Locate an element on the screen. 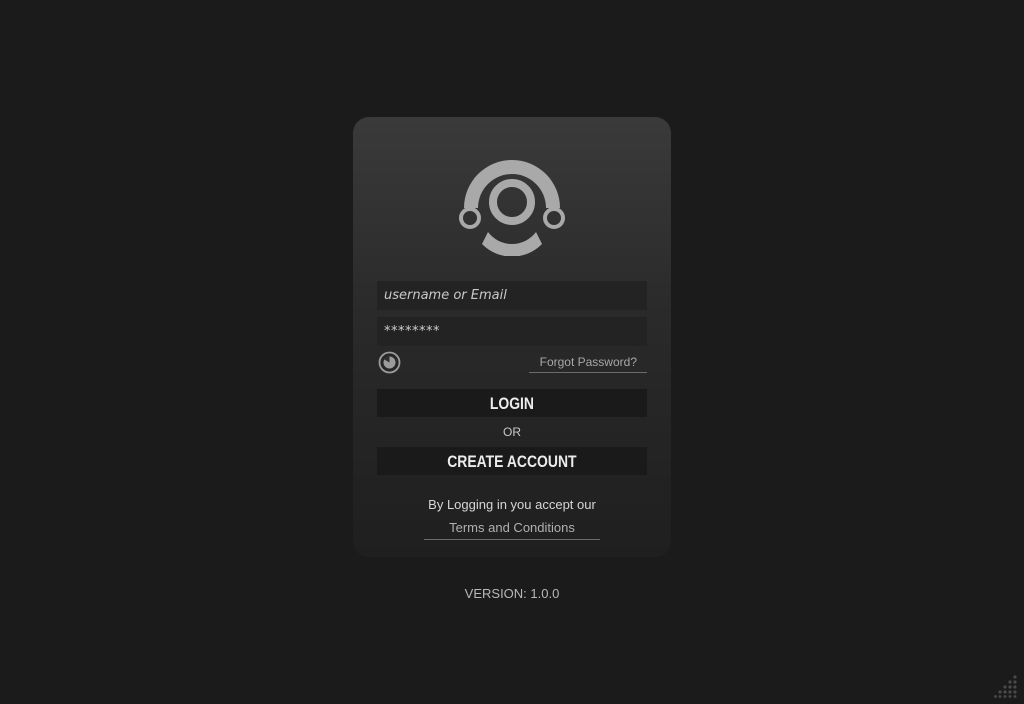 This screenshot has height=704, width=1024. or-separator: OR is located at coordinates (512, 432).